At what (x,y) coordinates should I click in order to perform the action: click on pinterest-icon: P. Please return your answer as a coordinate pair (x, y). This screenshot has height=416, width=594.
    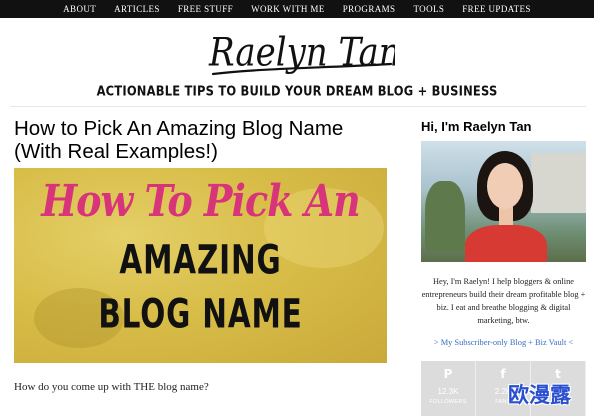
    Looking at the image, I should click on (448, 374).